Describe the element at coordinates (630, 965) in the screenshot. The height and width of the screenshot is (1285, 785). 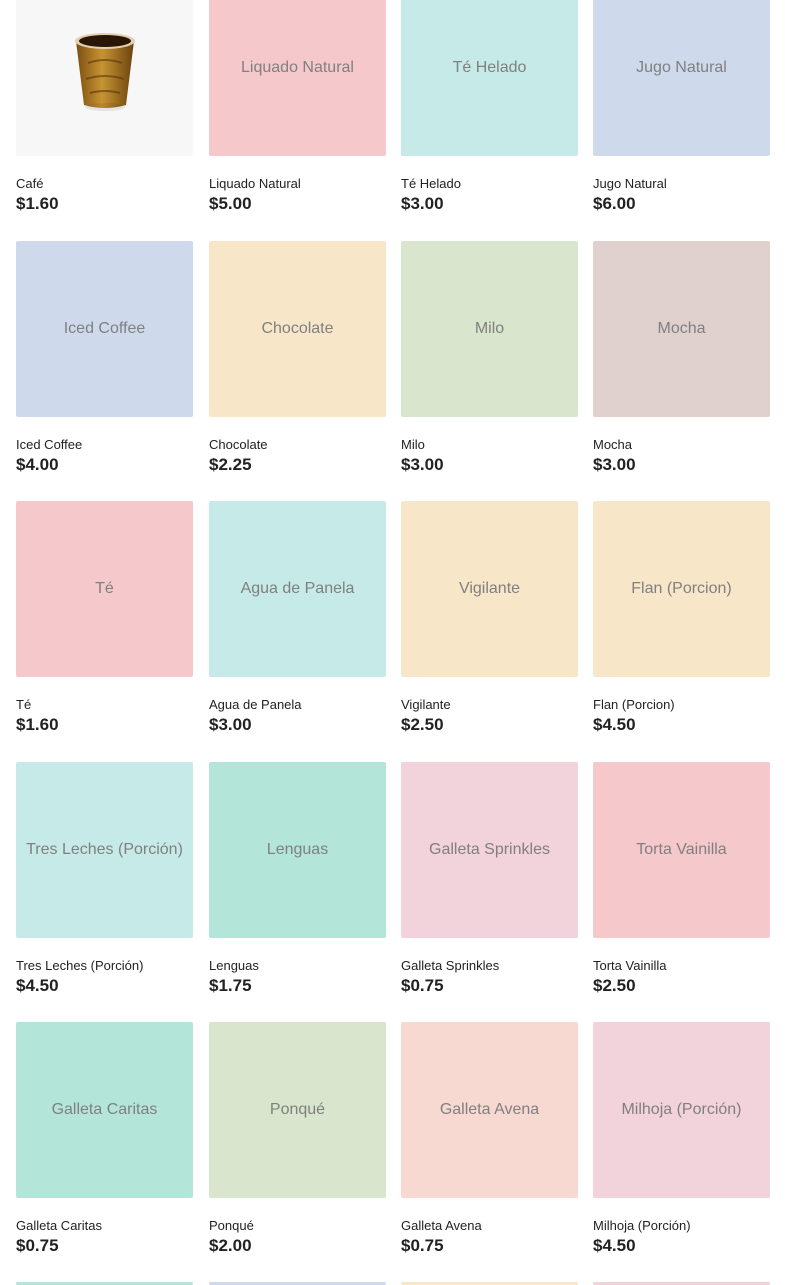
I see `product-name: Torta Vainilla` at that location.